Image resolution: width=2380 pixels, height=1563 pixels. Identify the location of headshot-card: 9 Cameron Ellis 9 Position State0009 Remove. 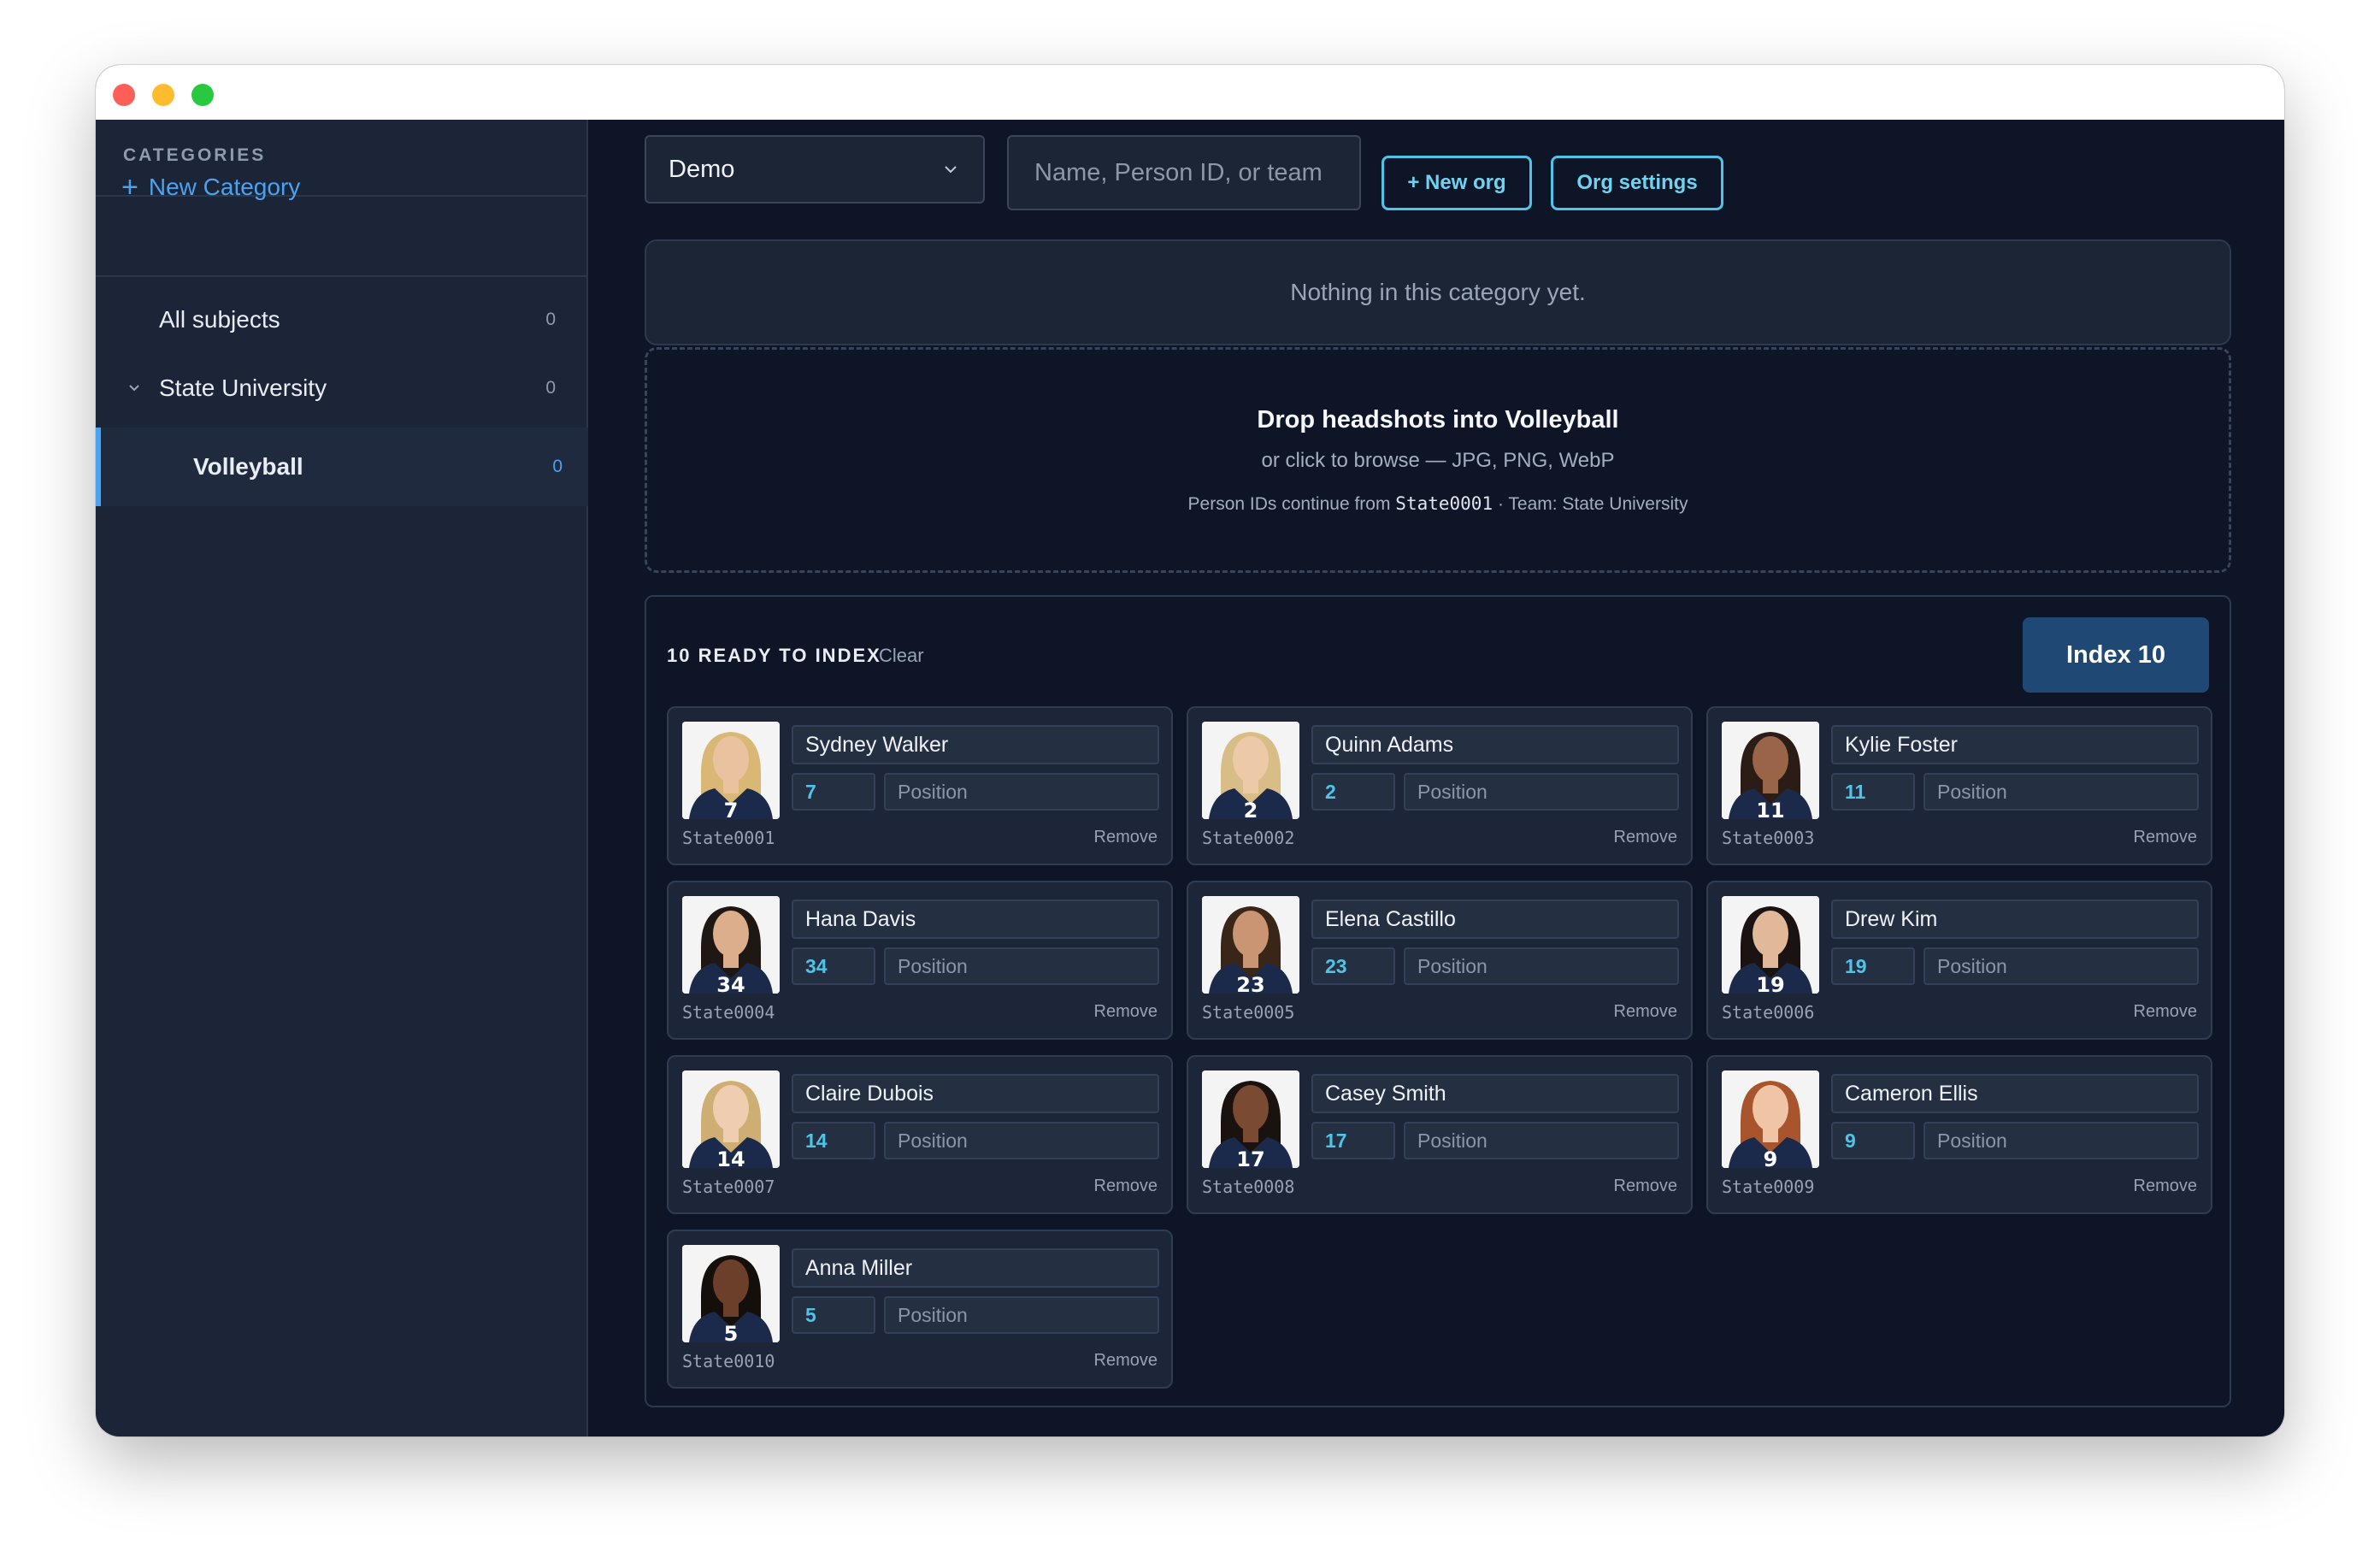
(1959, 1134).